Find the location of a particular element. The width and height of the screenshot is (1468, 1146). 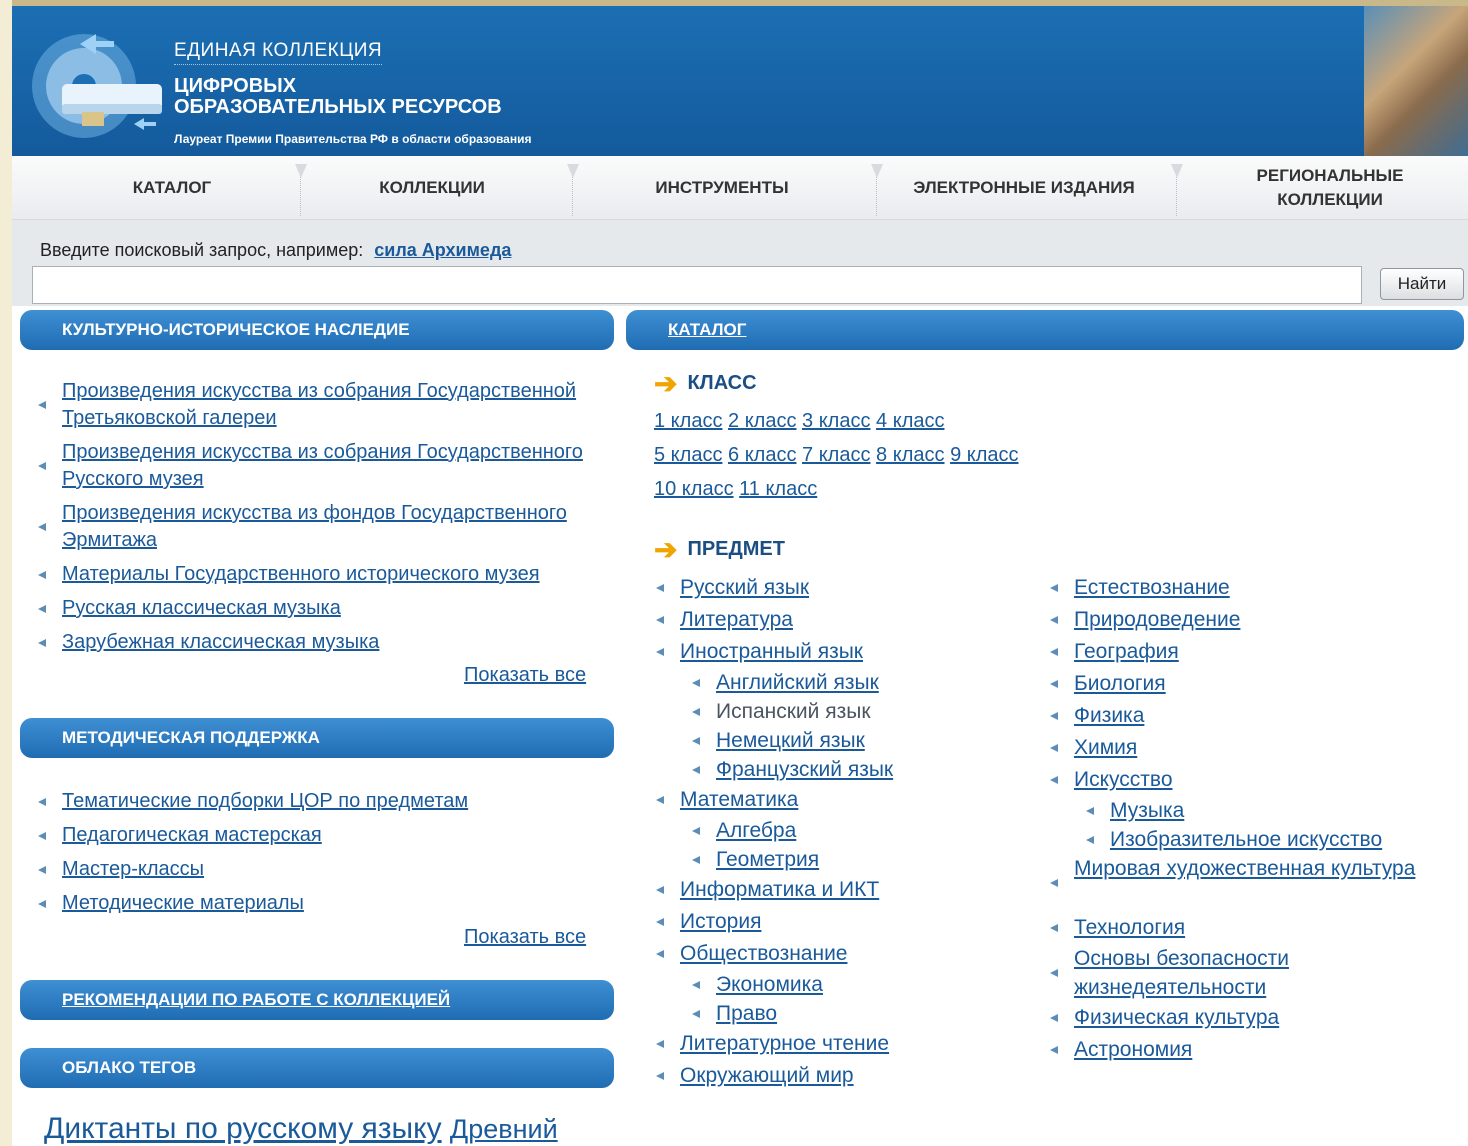

subject-item: История is located at coordinates (842, 922).